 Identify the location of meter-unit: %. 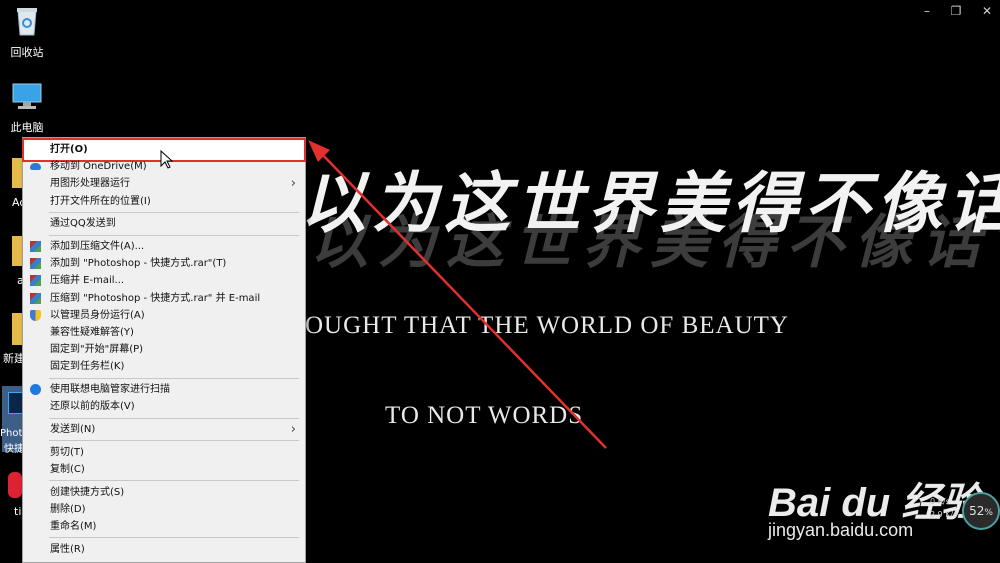
(988, 513).